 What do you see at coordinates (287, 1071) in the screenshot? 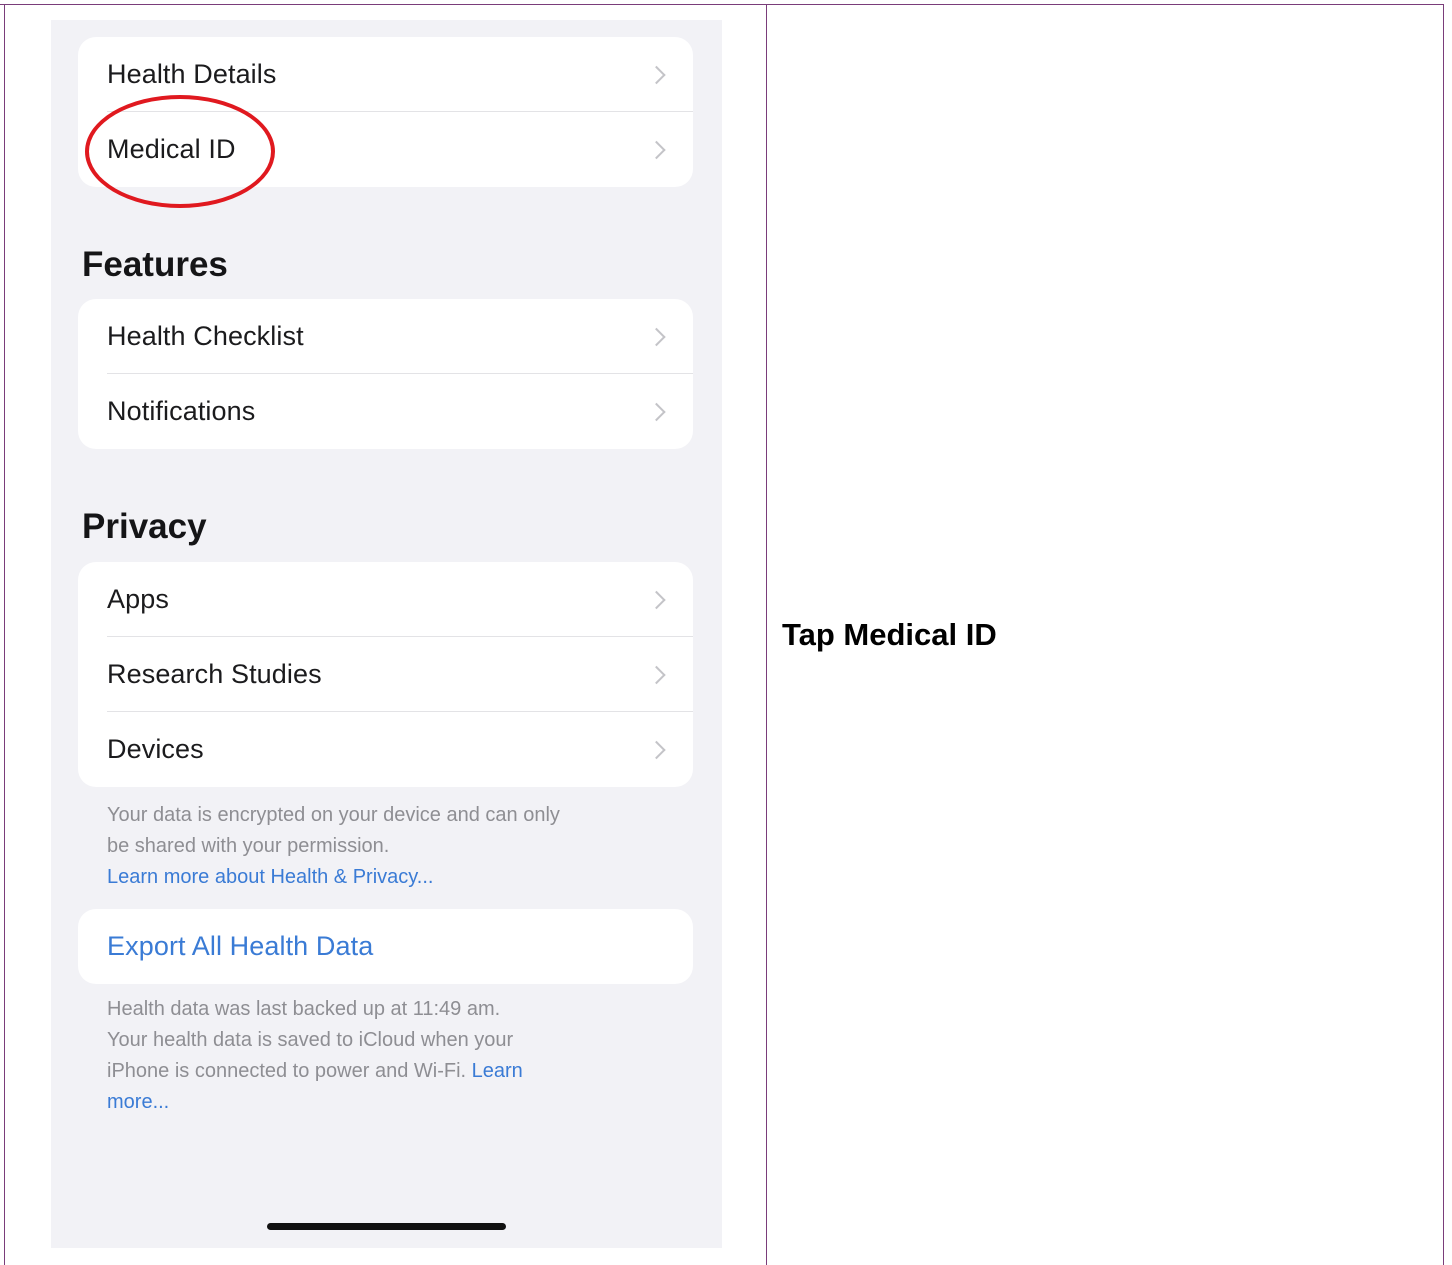
I see `backup-note-line-3-text: iPhone is connected to power and Wi-Fi.` at bounding box center [287, 1071].